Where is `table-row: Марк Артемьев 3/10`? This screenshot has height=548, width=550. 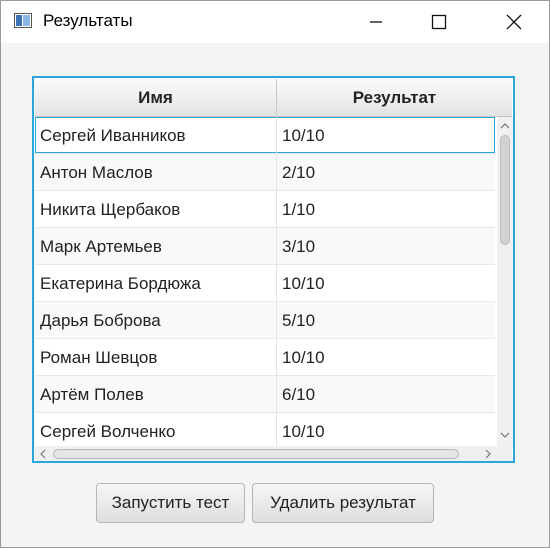 table-row: Марк Артемьев 3/10 is located at coordinates (265, 246).